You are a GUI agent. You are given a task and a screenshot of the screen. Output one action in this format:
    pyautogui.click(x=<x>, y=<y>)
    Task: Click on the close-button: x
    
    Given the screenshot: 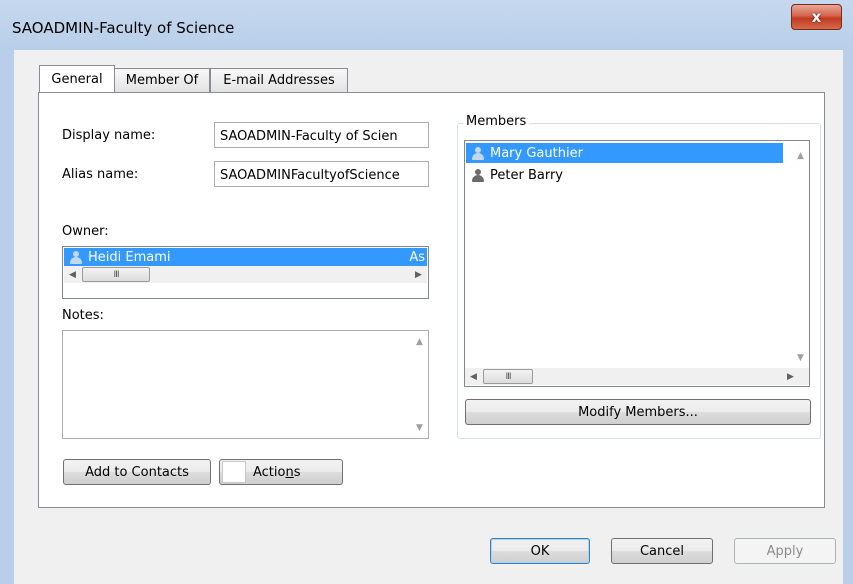 What is the action you would take?
    pyautogui.click(x=816, y=17)
    